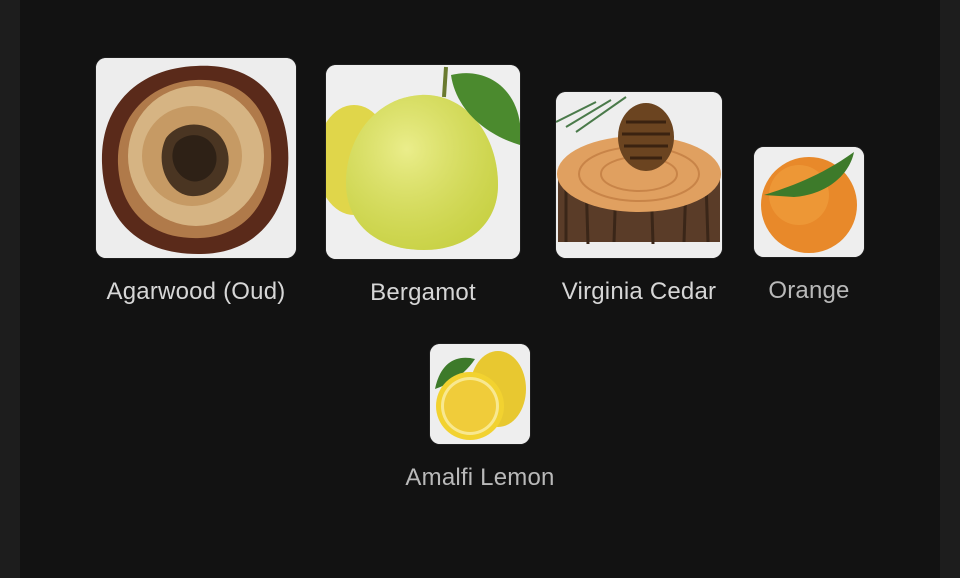 The width and height of the screenshot is (960, 578). I want to click on note-cedar: Virginia Cedar, so click(639, 199).